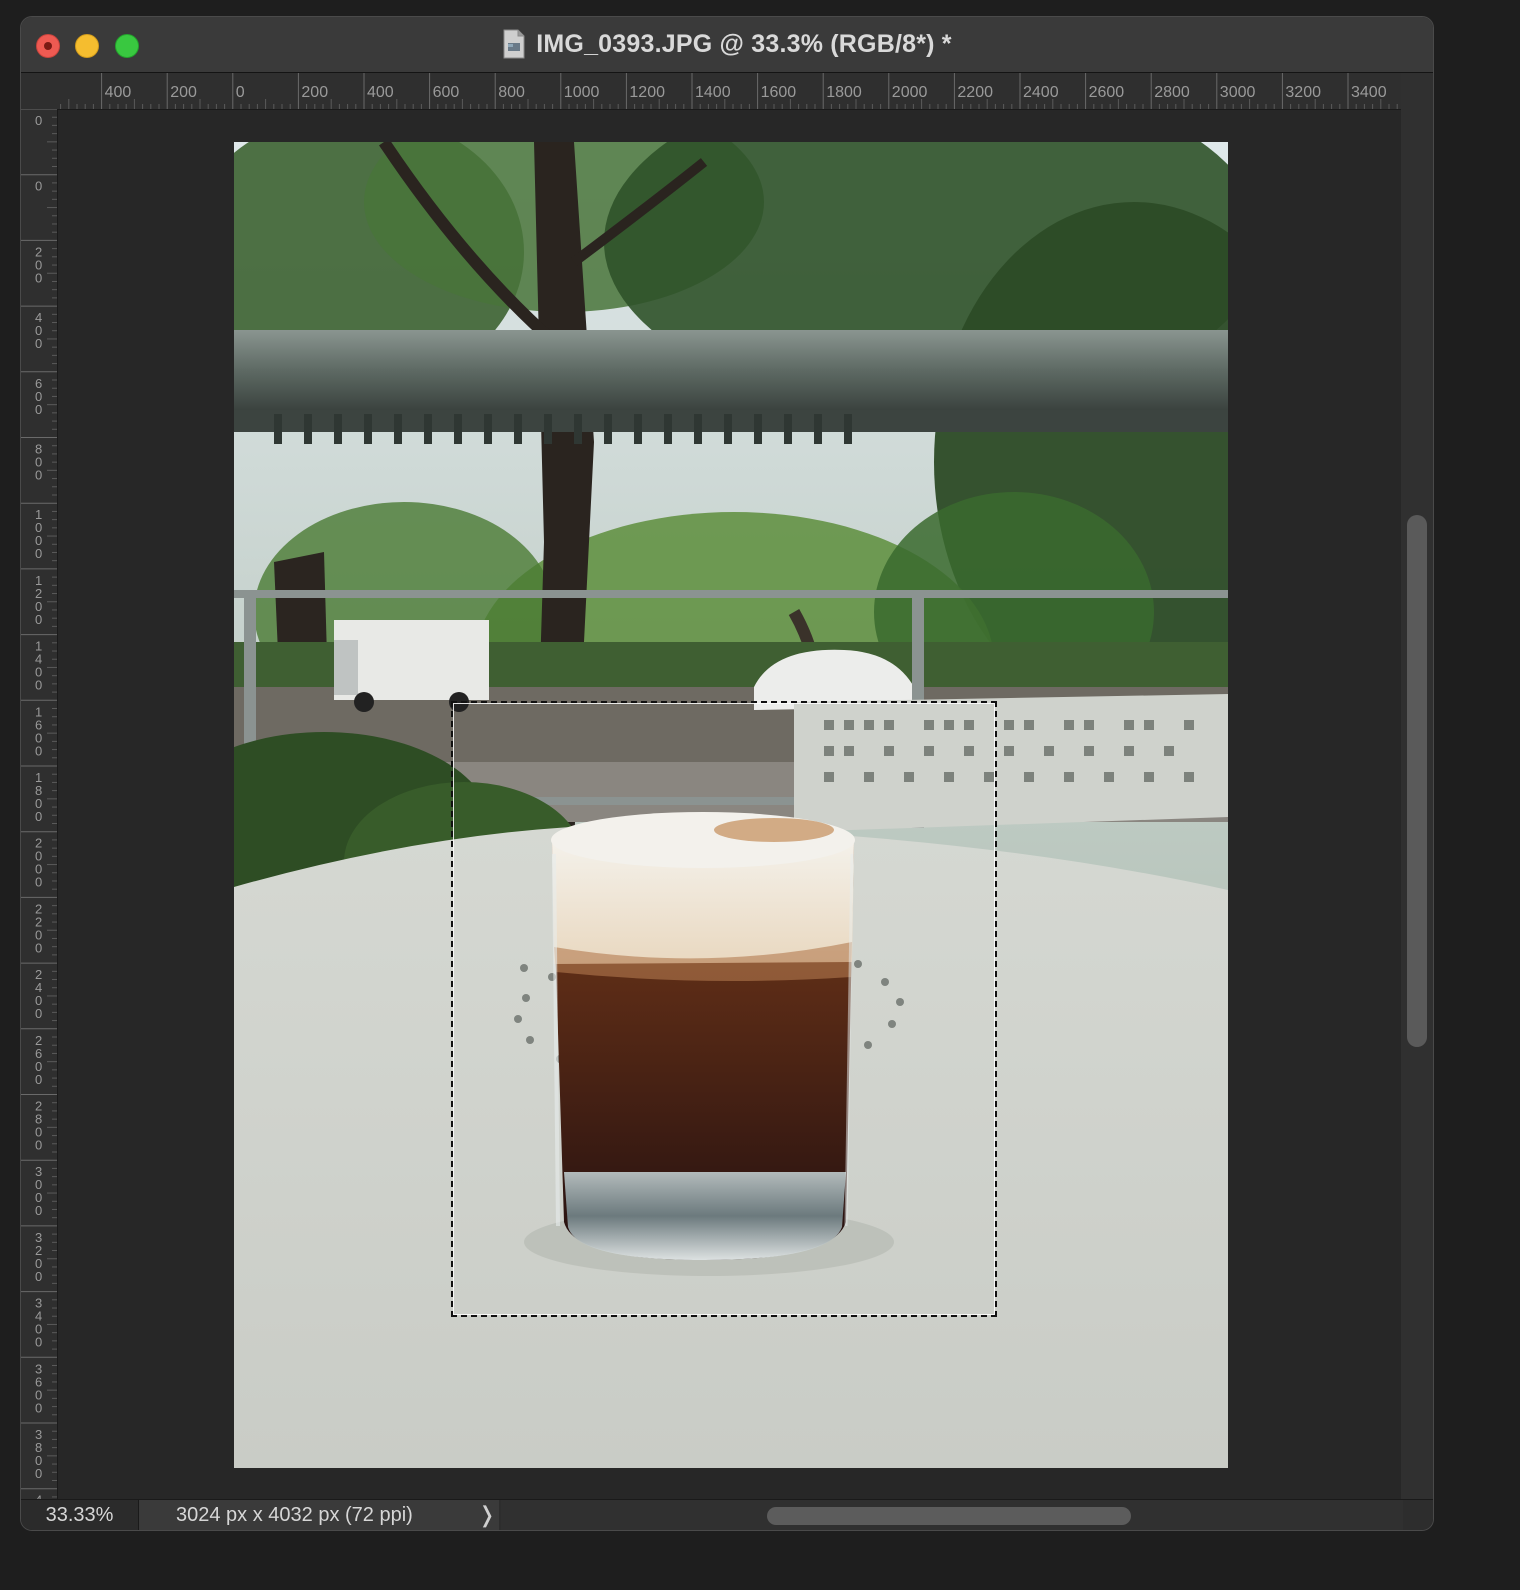 This screenshot has height=1590, width=1520. What do you see at coordinates (647, 92) in the screenshot?
I see `ruler-label: 1200` at bounding box center [647, 92].